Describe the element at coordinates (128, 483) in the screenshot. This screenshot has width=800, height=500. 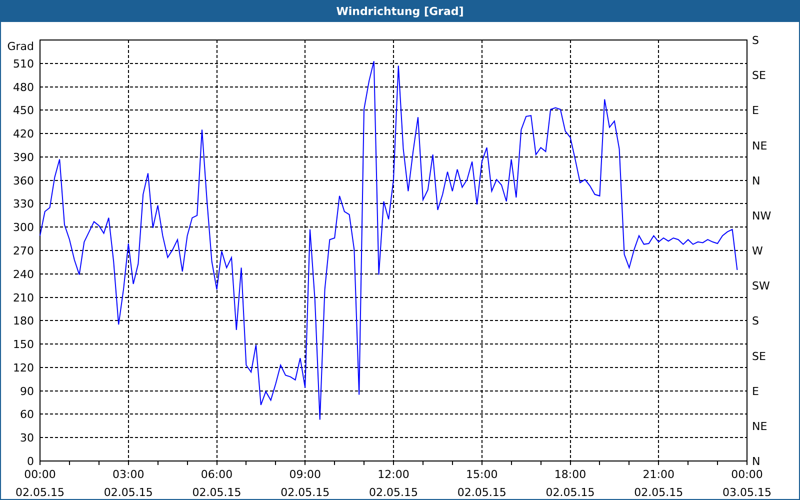
I see `x-tick-label: 03:00 02.05.15` at that location.